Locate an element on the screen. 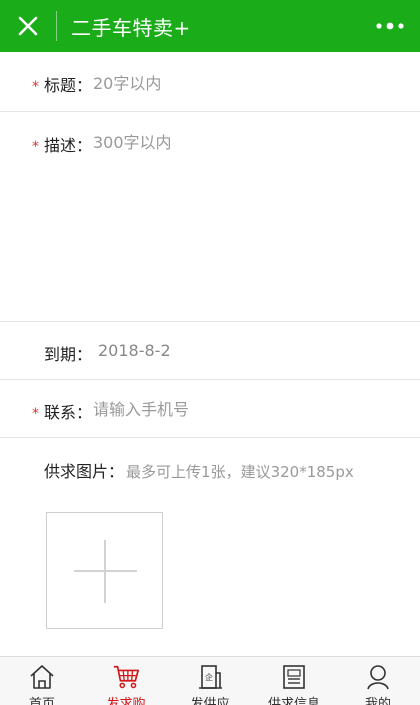  contact-row: * 联系 ： is located at coordinates (210, 409).